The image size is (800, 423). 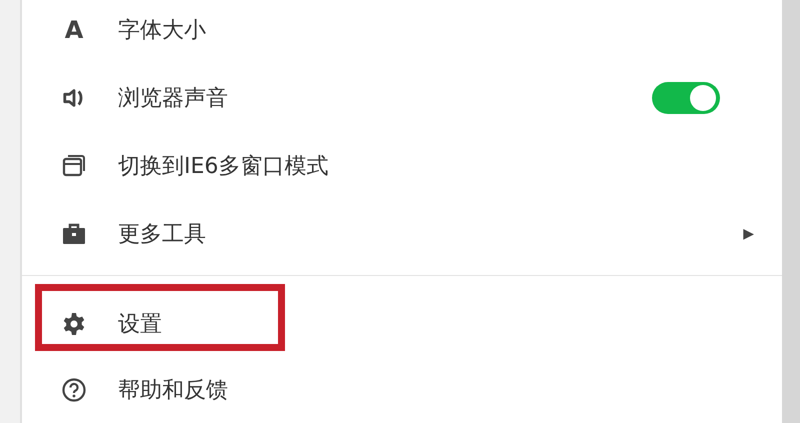 I want to click on window-icon, so click(x=74, y=166).